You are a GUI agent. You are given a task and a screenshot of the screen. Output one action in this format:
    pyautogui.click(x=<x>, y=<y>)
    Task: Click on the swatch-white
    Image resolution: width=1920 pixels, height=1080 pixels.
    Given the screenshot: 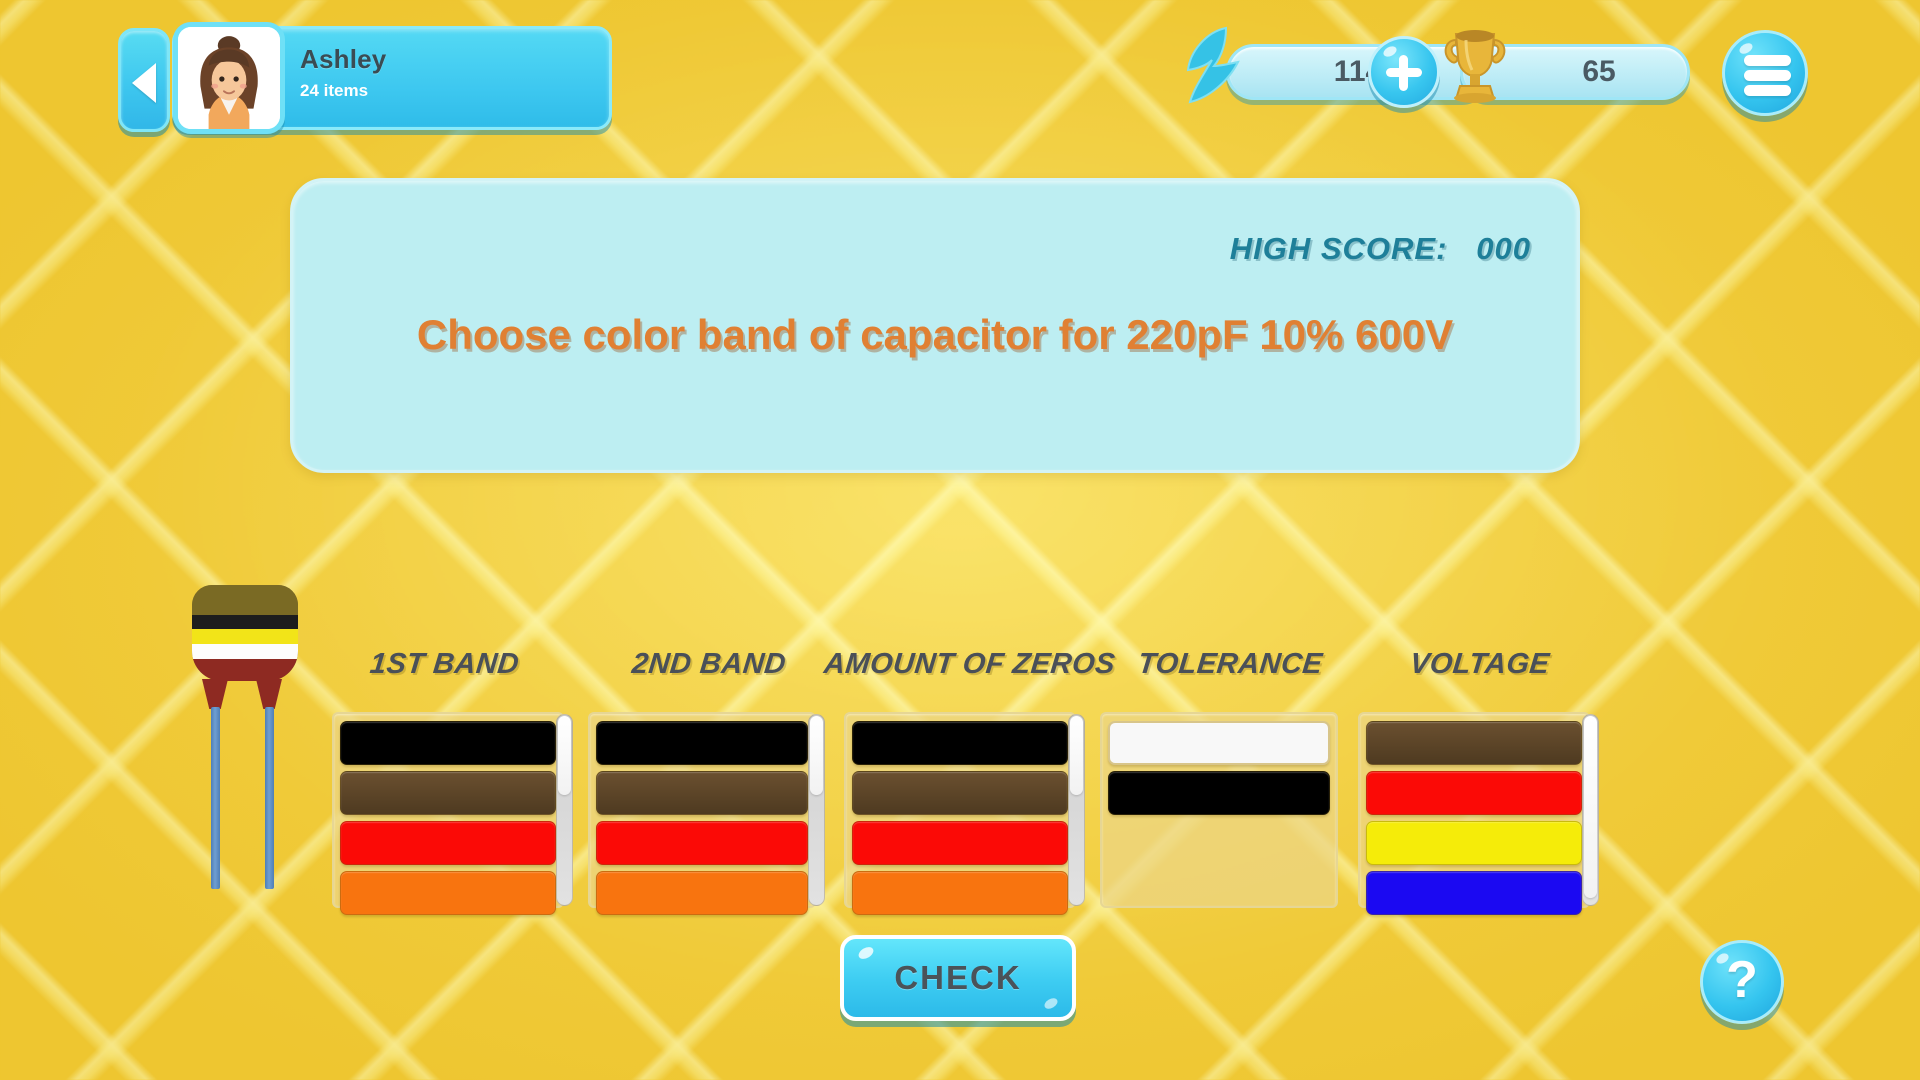 What is the action you would take?
    pyautogui.click(x=1219, y=743)
    